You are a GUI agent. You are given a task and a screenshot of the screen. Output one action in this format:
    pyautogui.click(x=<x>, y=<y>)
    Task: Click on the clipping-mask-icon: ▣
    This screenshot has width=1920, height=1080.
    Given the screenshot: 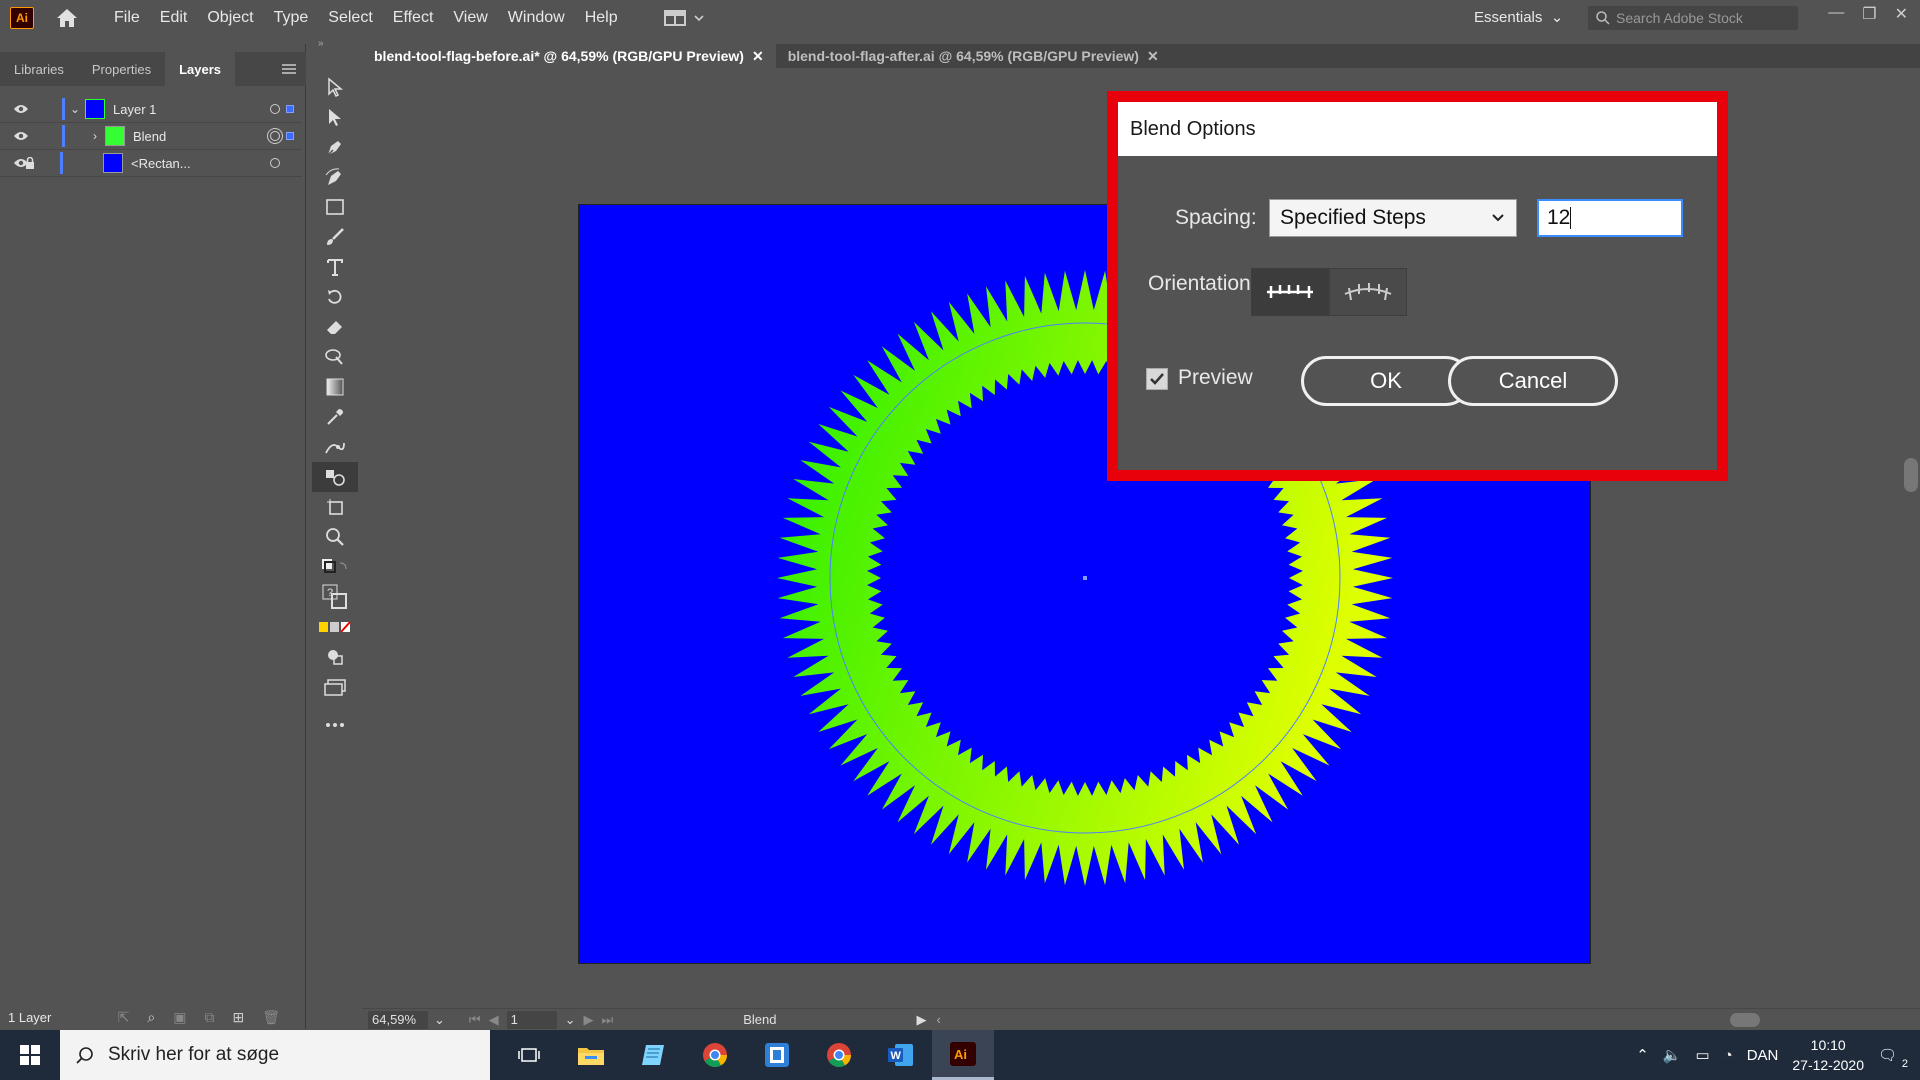 What is the action you would take?
    pyautogui.click(x=179, y=1017)
    